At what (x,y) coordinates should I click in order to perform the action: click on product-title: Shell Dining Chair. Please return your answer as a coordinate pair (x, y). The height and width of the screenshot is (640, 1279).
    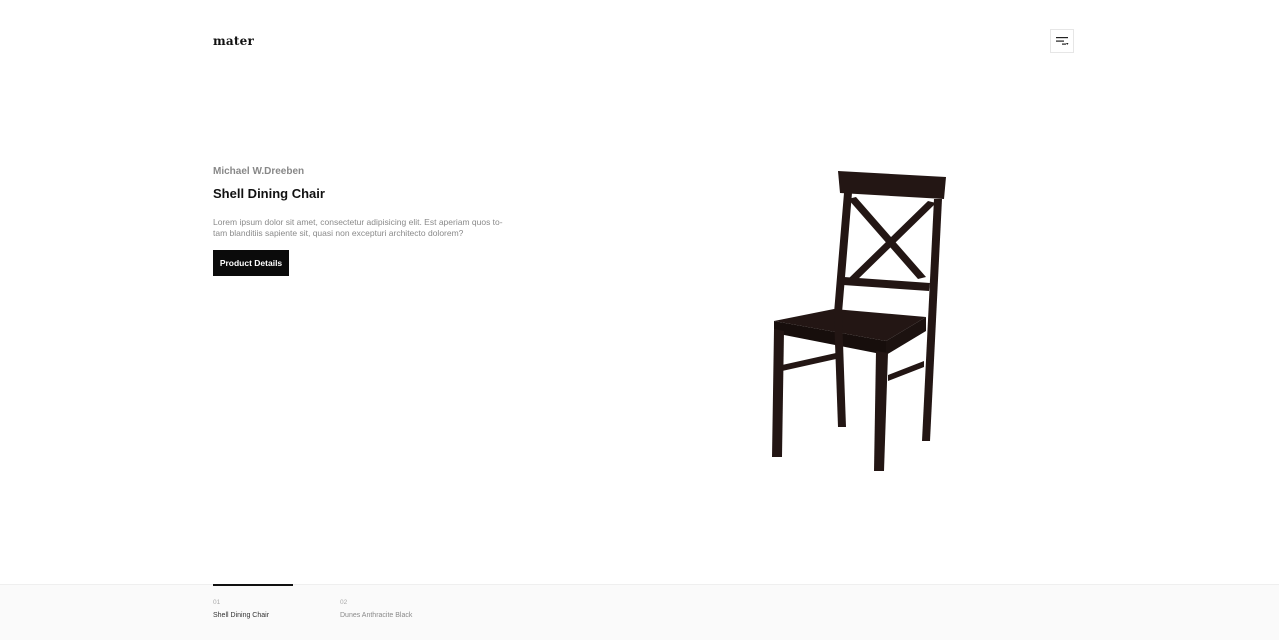
    Looking at the image, I should click on (269, 193).